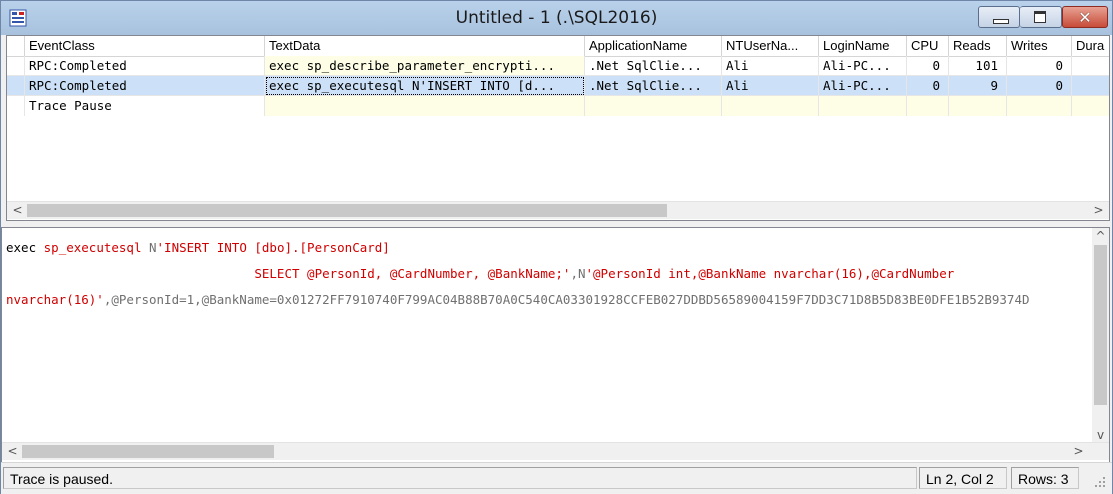  Describe the element at coordinates (1001, 21) in the screenshot. I see `minimize-icon` at that location.